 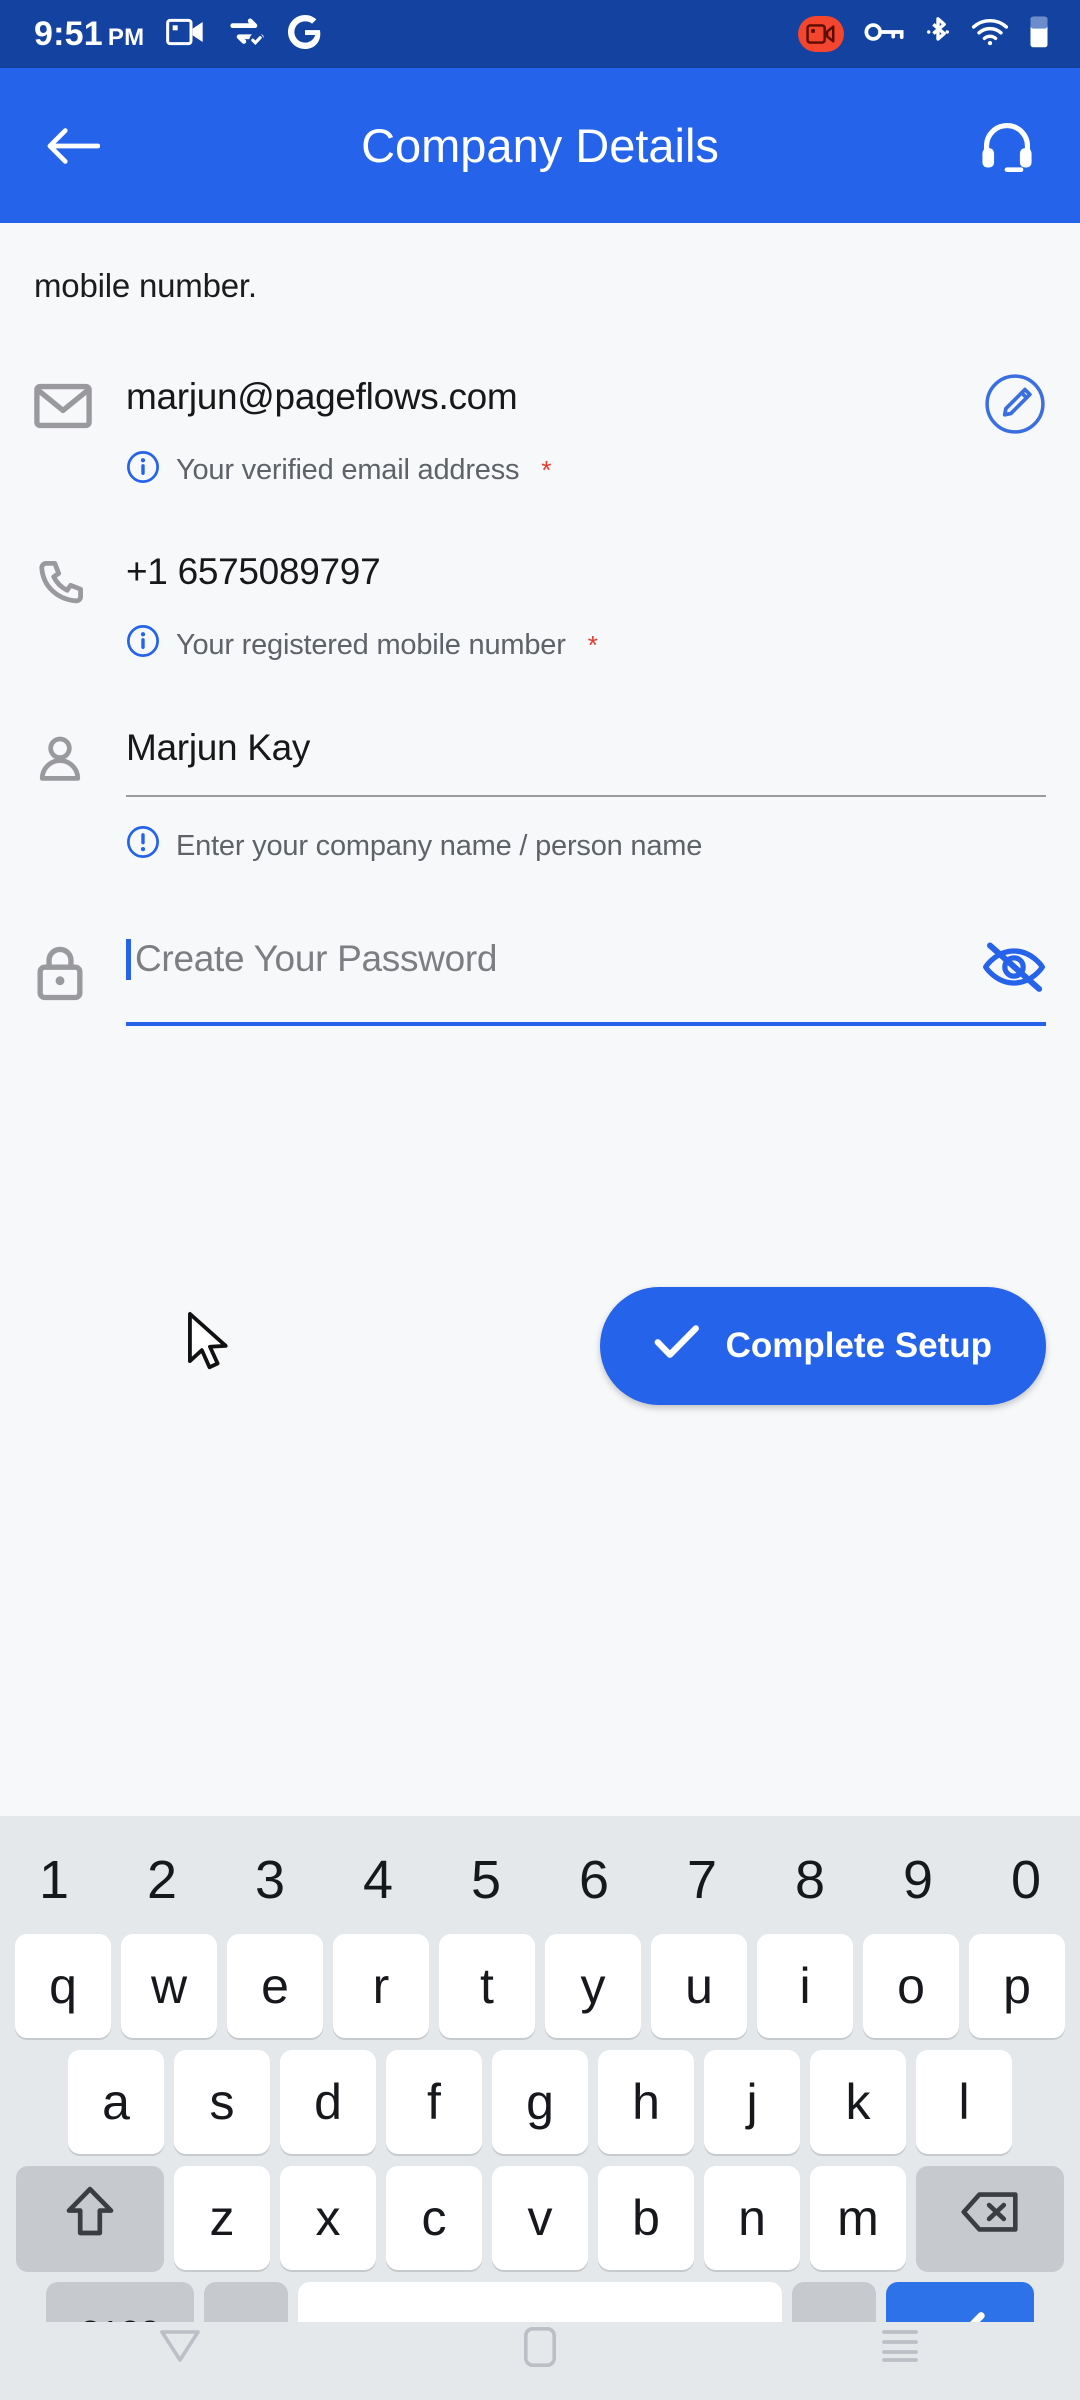 I want to click on key-i: i, so click(x=805, y=1986).